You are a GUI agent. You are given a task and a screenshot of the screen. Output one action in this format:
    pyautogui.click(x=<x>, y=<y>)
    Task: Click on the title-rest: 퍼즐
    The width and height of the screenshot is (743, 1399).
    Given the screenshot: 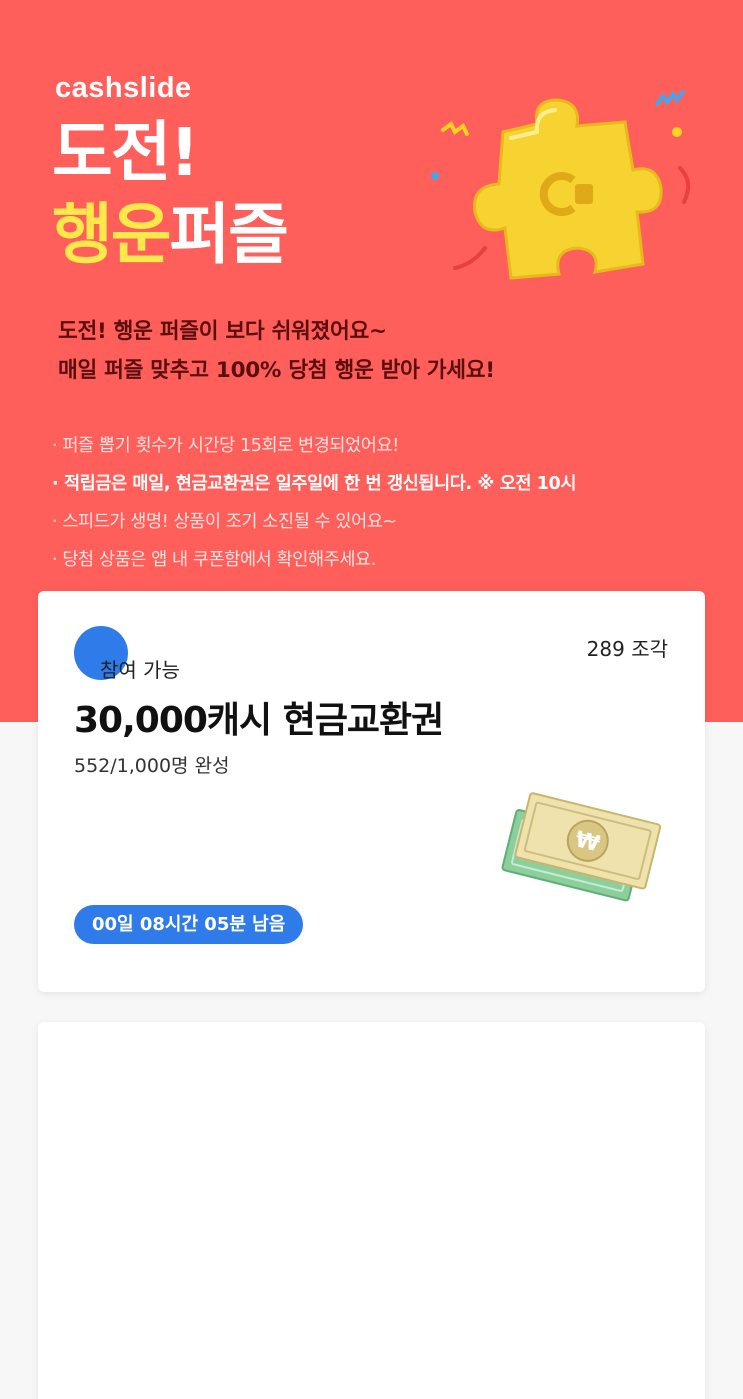 What is the action you would take?
    pyautogui.click(x=228, y=234)
    